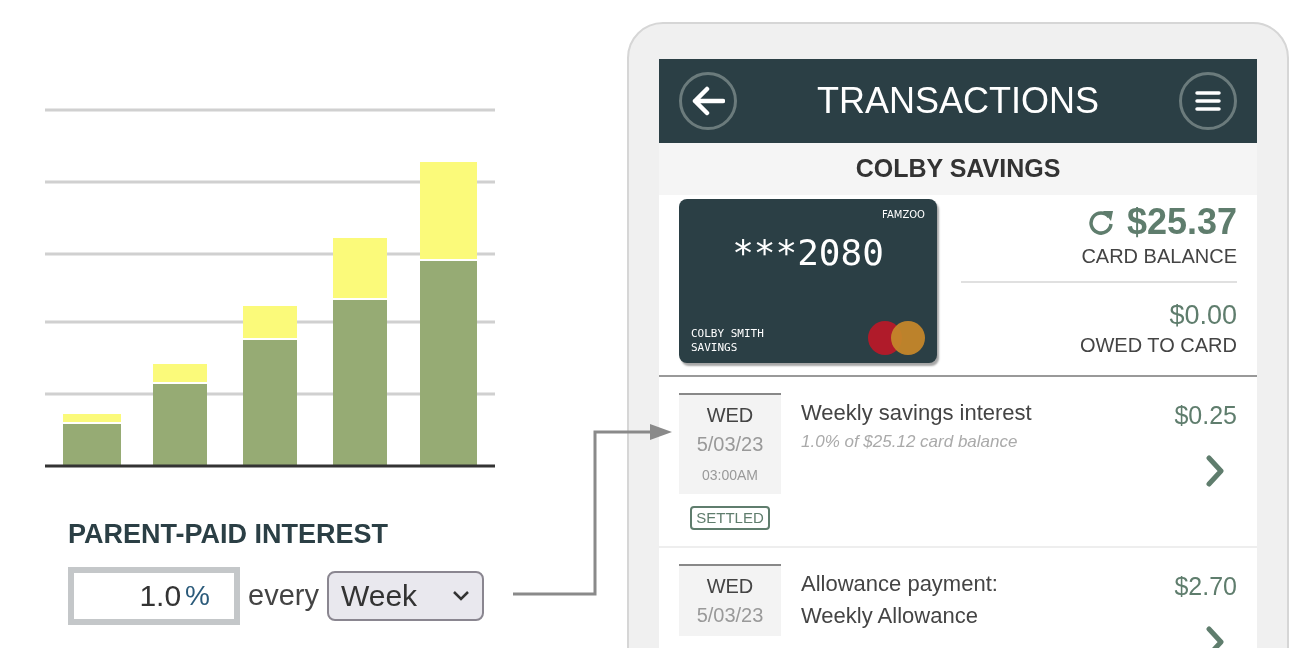  I want to click on every-label: every, so click(283, 595).